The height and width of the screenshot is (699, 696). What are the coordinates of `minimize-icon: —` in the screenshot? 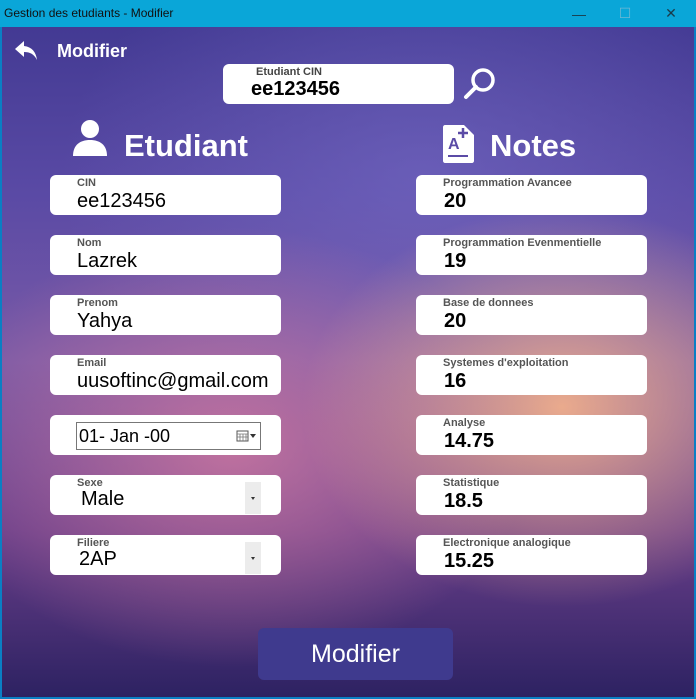 It's located at (579, 13).